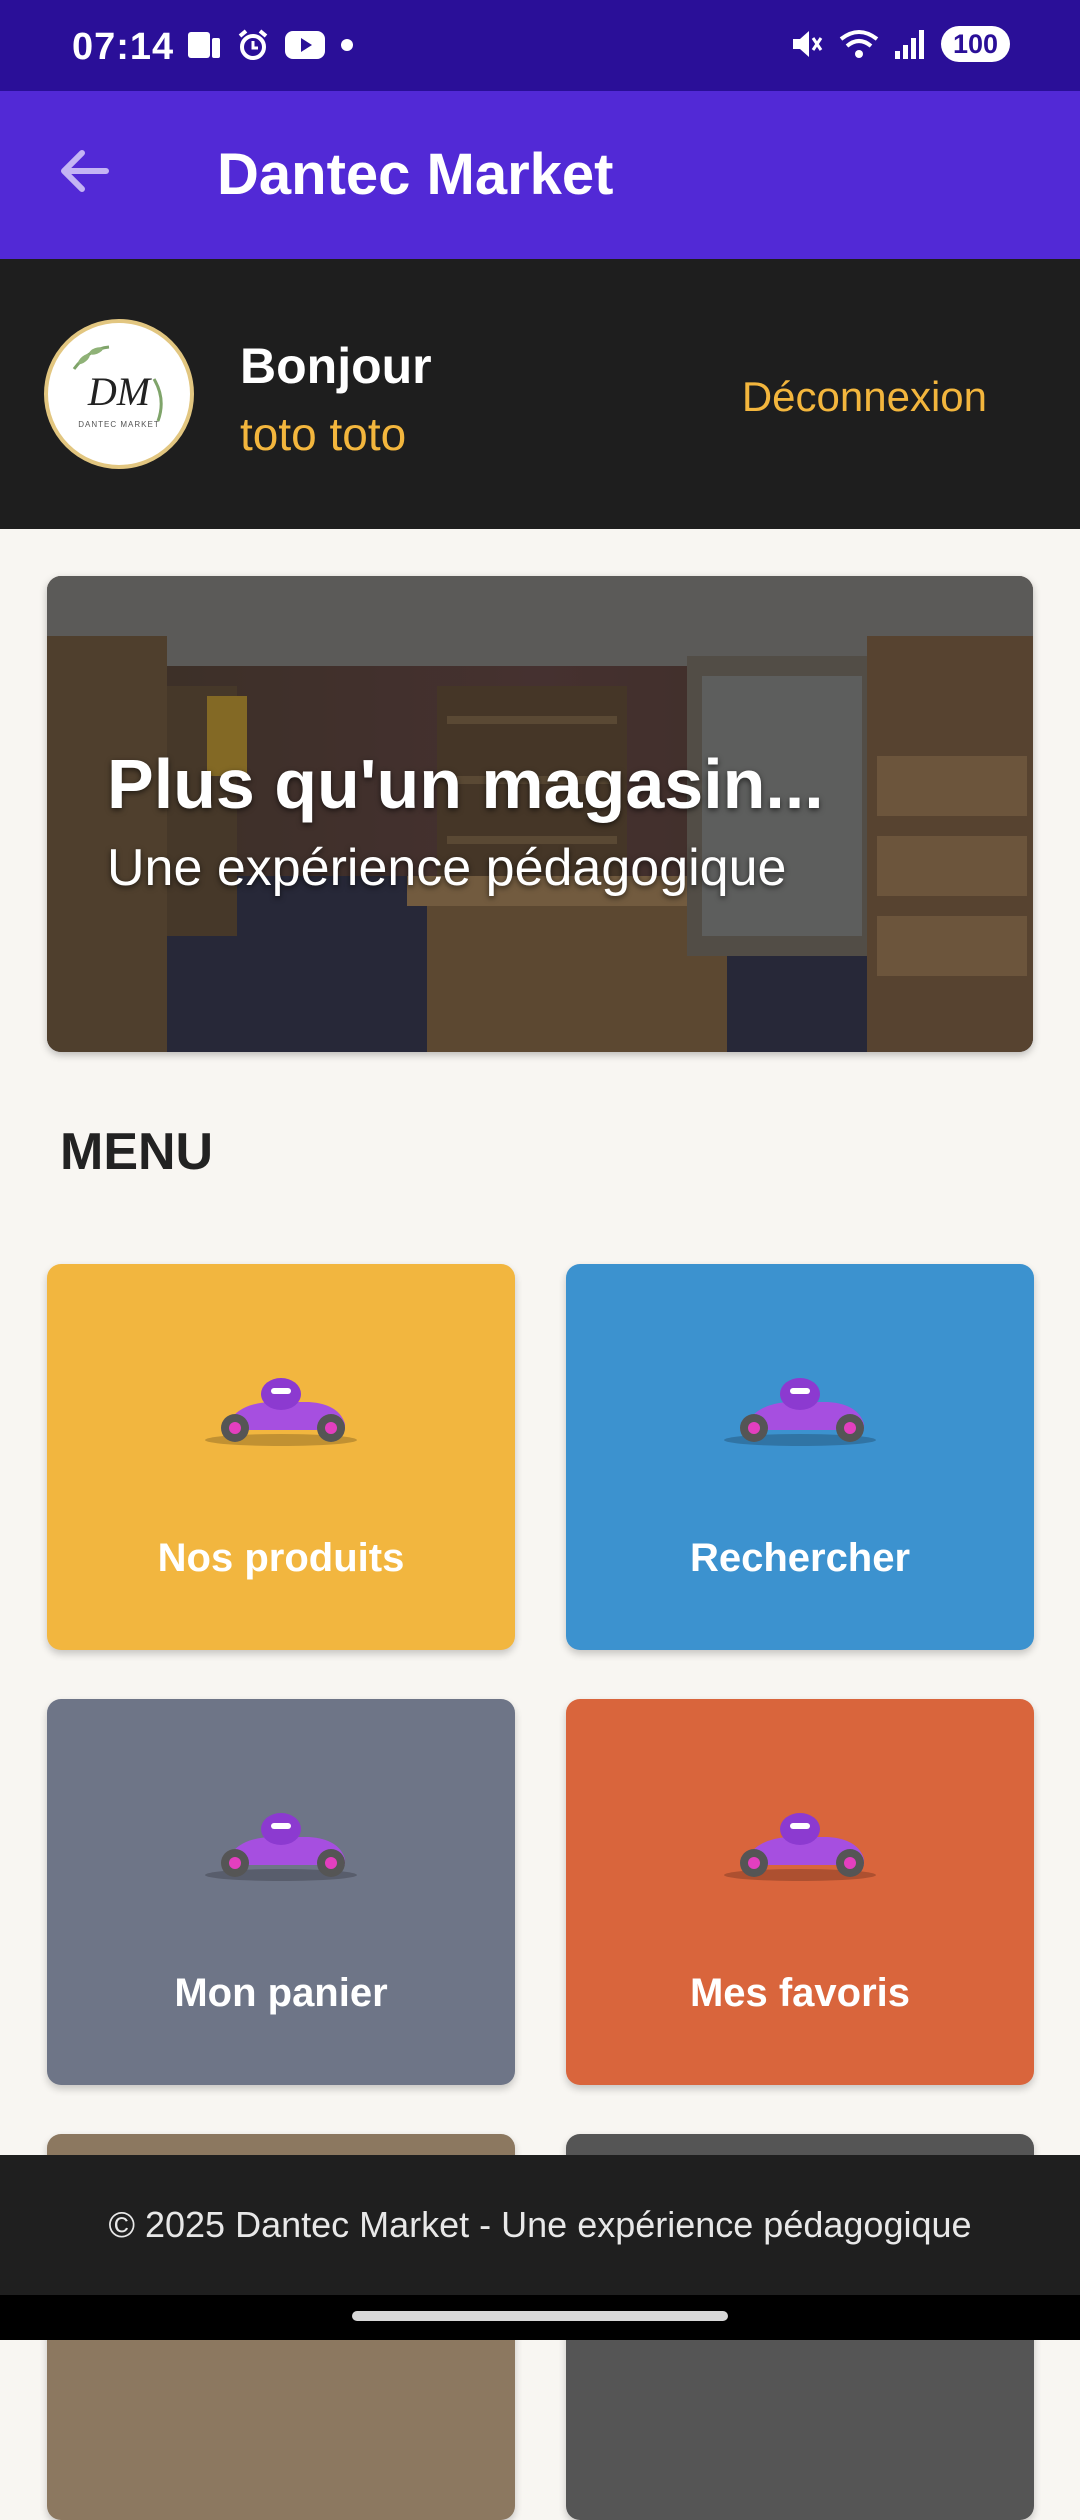 The width and height of the screenshot is (1080, 2520). I want to click on tile-rechercher: Rechercher, so click(800, 1457).